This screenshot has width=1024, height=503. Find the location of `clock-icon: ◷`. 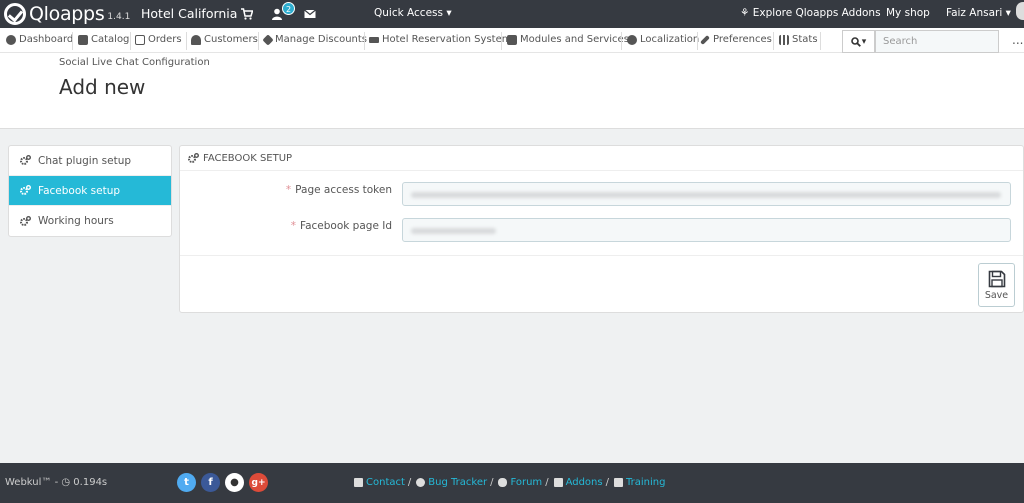

clock-icon: ◷ is located at coordinates (66, 482).